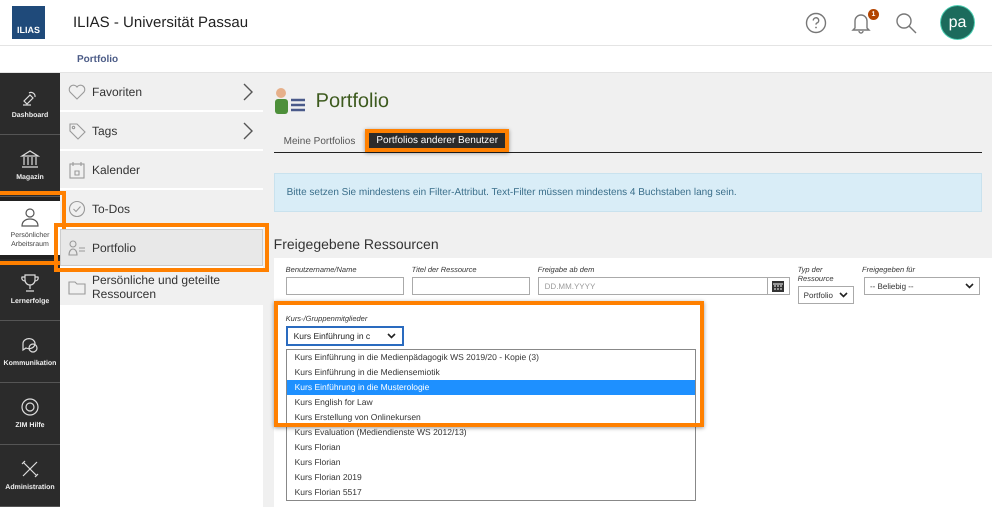  Describe the element at coordinates (291, 101) in the screenshot. I see `portfolio-icon` at that location.